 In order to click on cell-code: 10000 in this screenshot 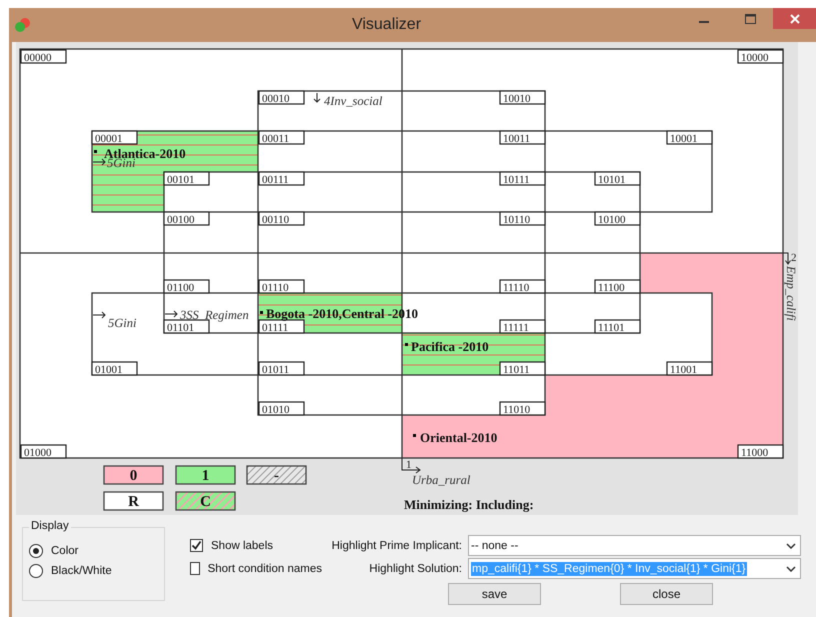, I will do `click(760, 56)`.